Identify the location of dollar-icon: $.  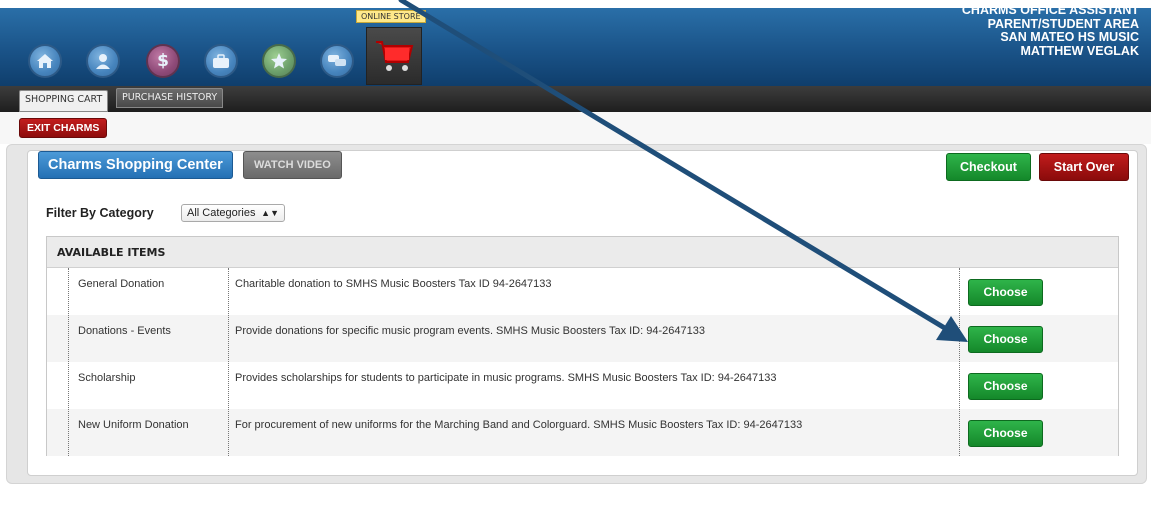
(163, 61).